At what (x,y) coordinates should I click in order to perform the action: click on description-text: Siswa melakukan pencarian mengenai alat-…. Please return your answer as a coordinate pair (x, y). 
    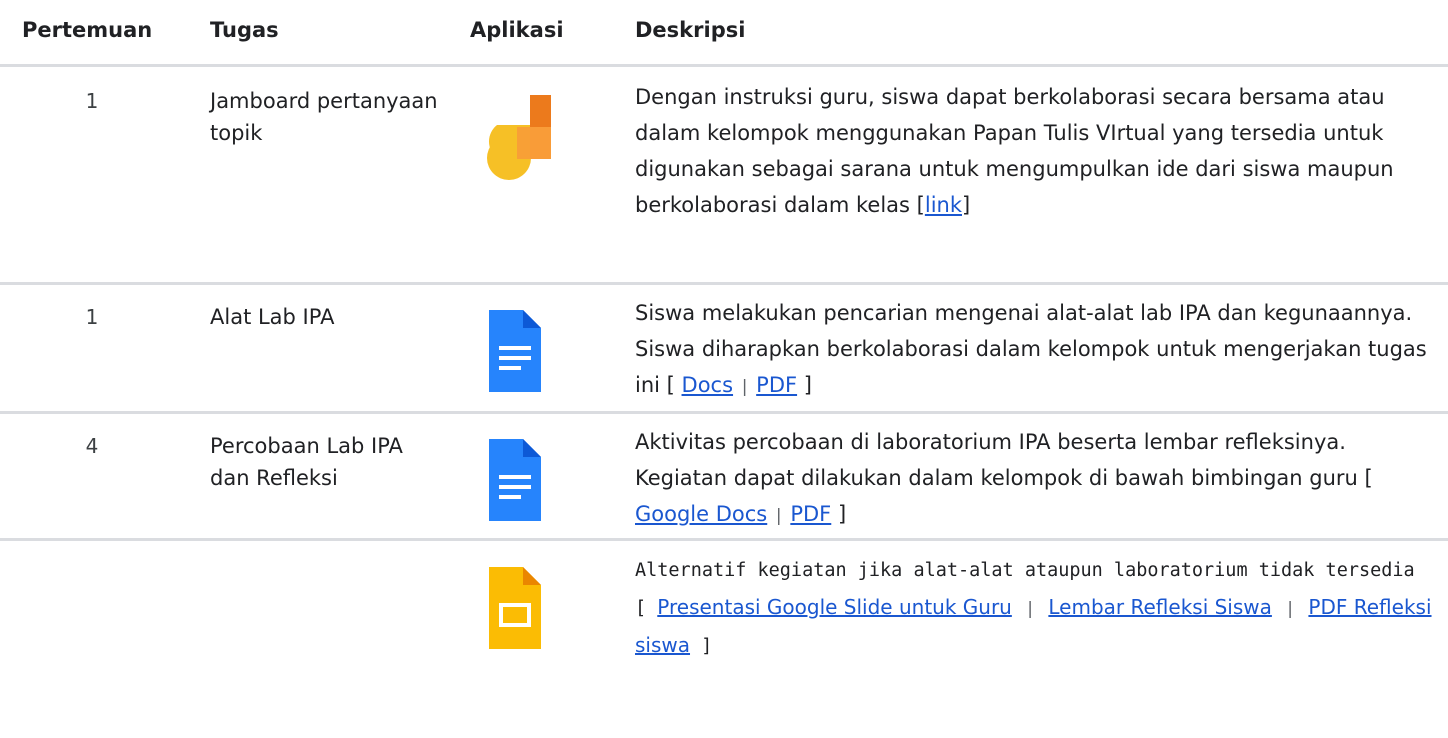
    Looking at the image, I should click on (1031, 349).